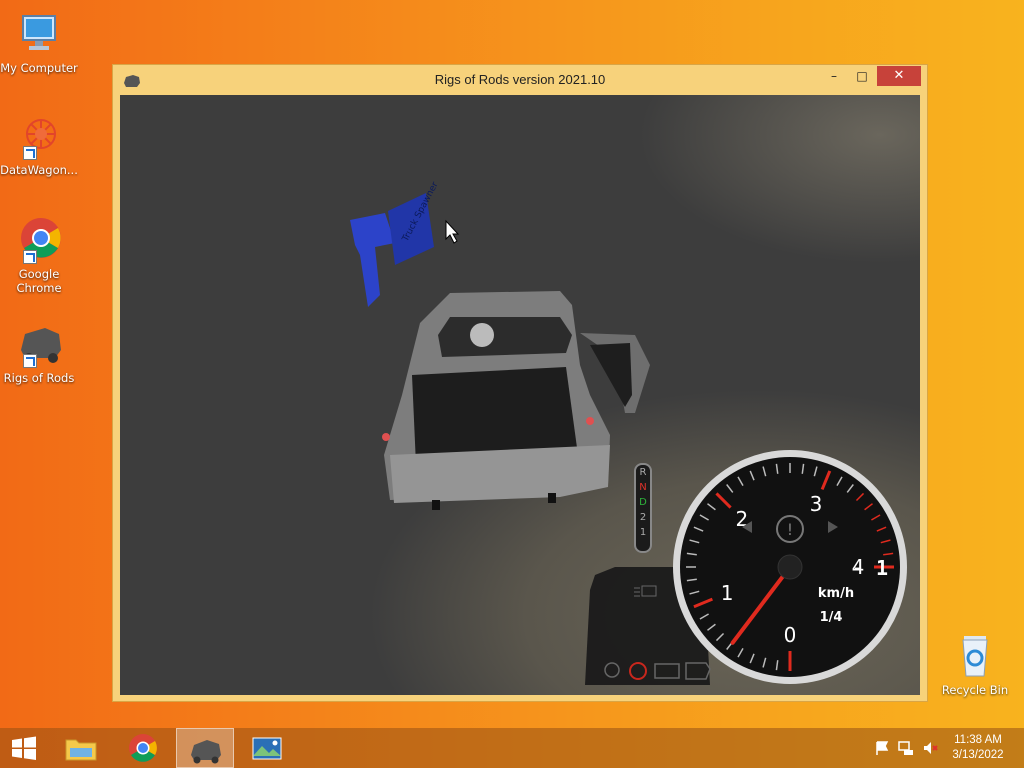  What do you see at coordinates (516, 400) in the screenshot?
I see `car-model` at bounding box center [516, 400].